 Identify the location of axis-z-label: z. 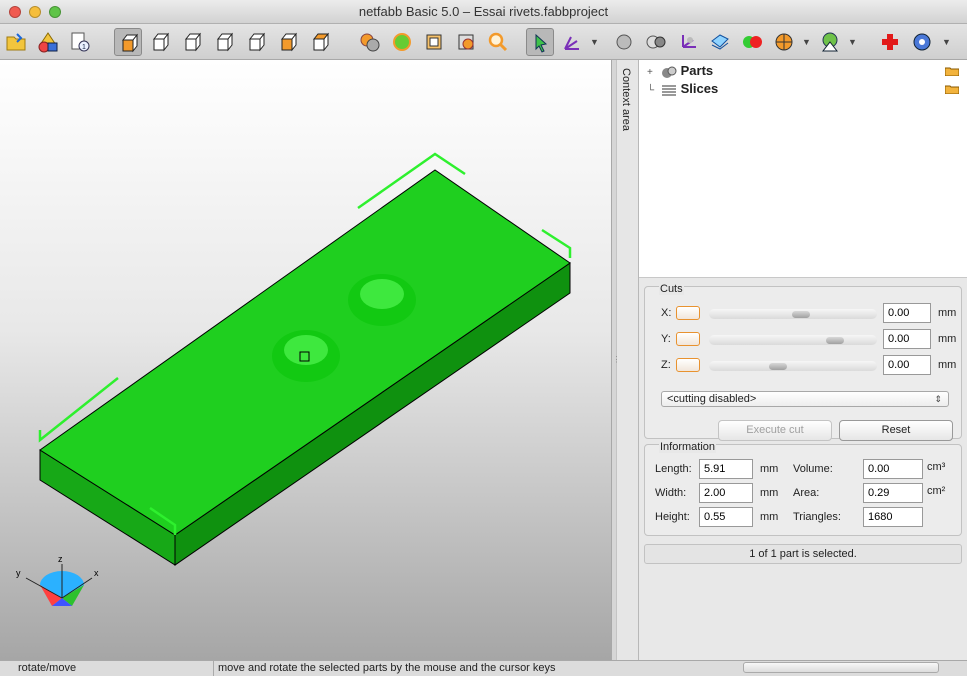
(60, 559).